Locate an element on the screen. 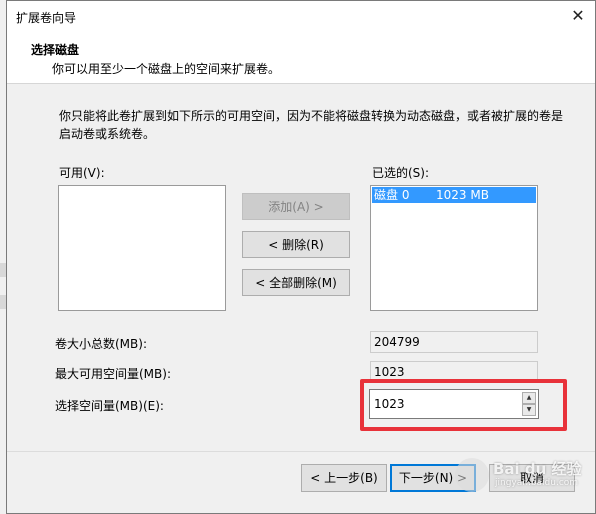  selected-listbox: 磁盘 0 1023 MB is located at coordinates (454, 248).